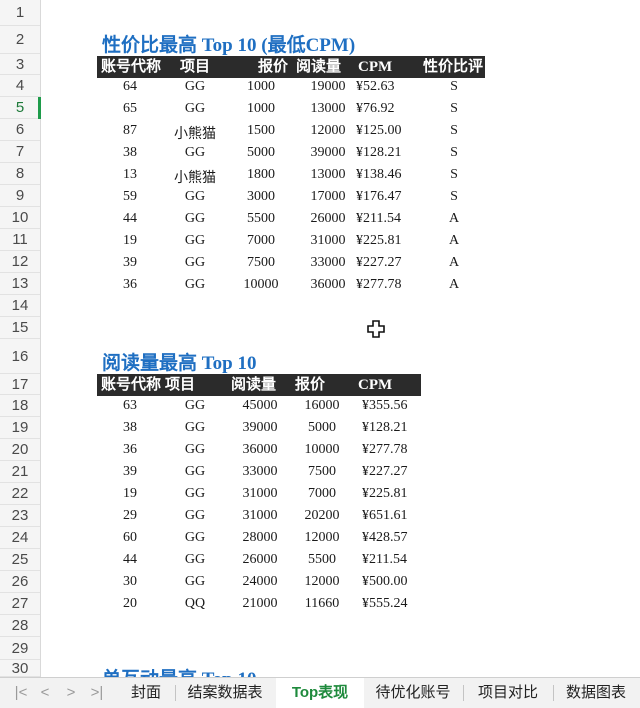  Describe the element at coordinates (387, 197) in the screenshot. I see `table1-cell: ¥176.47` at that location.